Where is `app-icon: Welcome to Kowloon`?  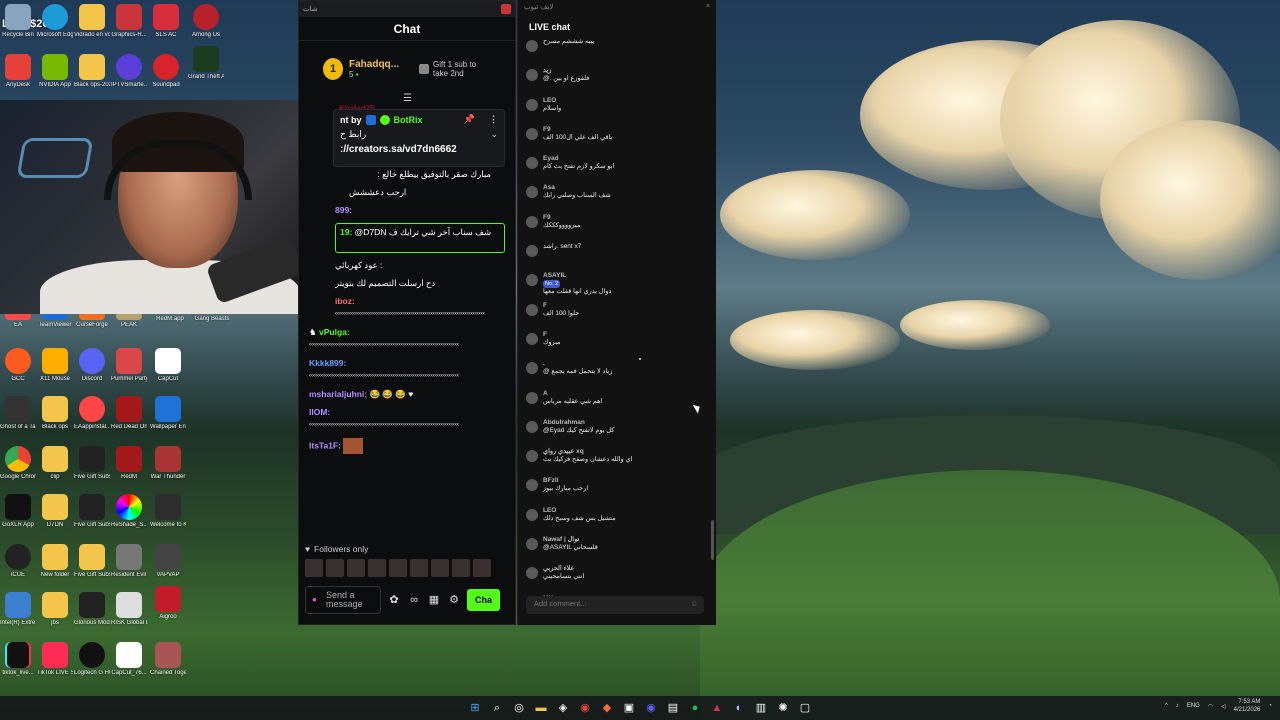 app-icon: Welcome to Kowloon is located at coordinates (168, 511).